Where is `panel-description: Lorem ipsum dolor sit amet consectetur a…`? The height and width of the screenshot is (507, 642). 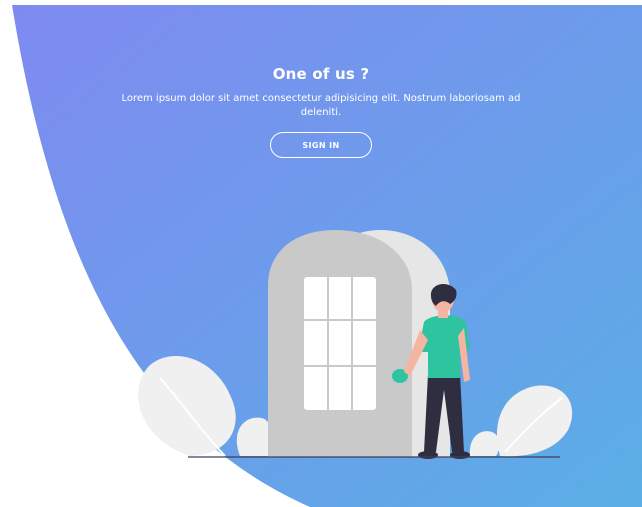 panel-description: Lorem ipsum dolor sit amet consectetur a… is located at coordinates (321, 105).